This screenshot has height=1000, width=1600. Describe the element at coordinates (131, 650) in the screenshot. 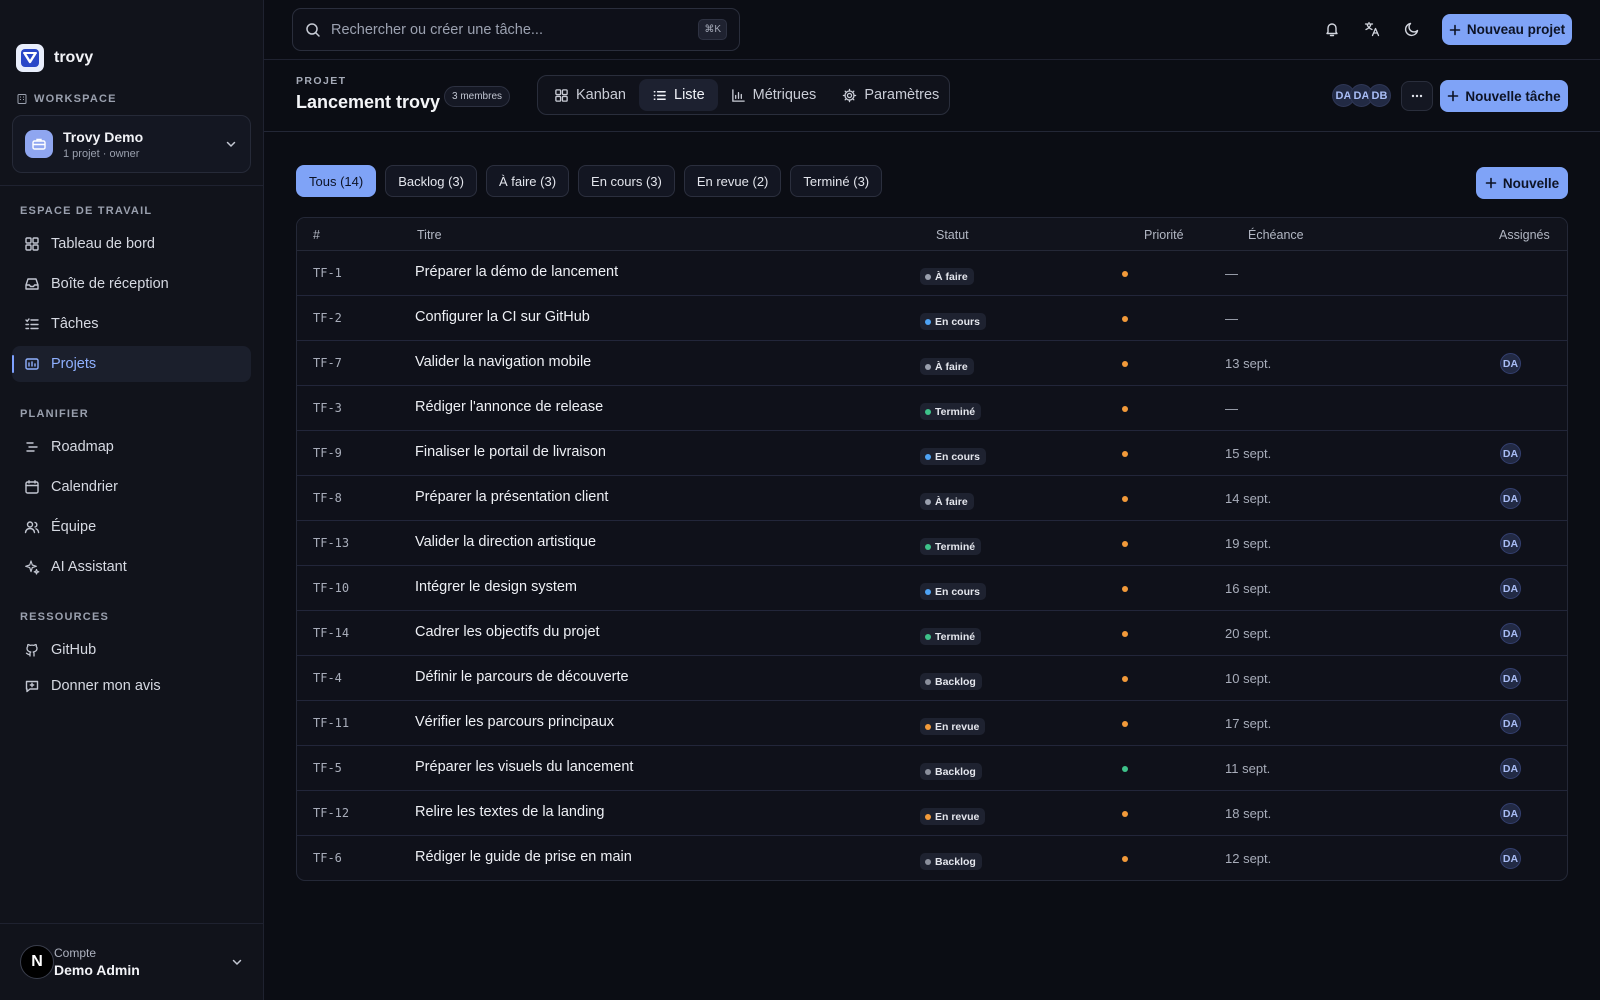

I see `sidebar-item-github: GitHub` at that location.